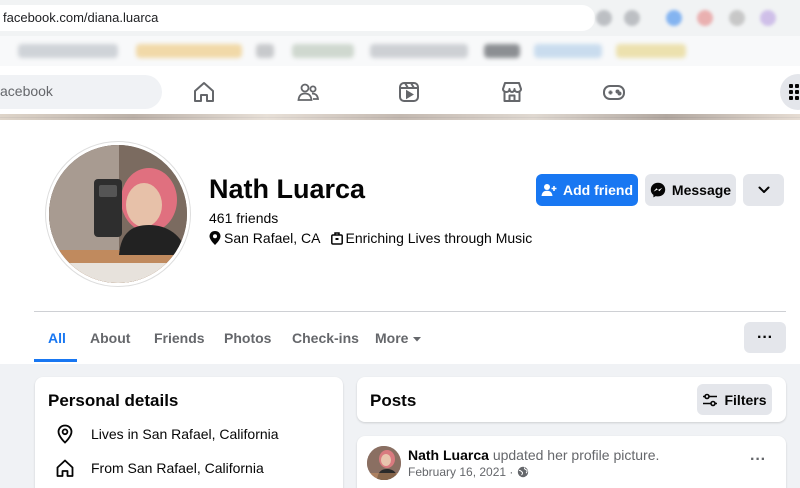  I want to click on messenger-icon, so click(658, 190).